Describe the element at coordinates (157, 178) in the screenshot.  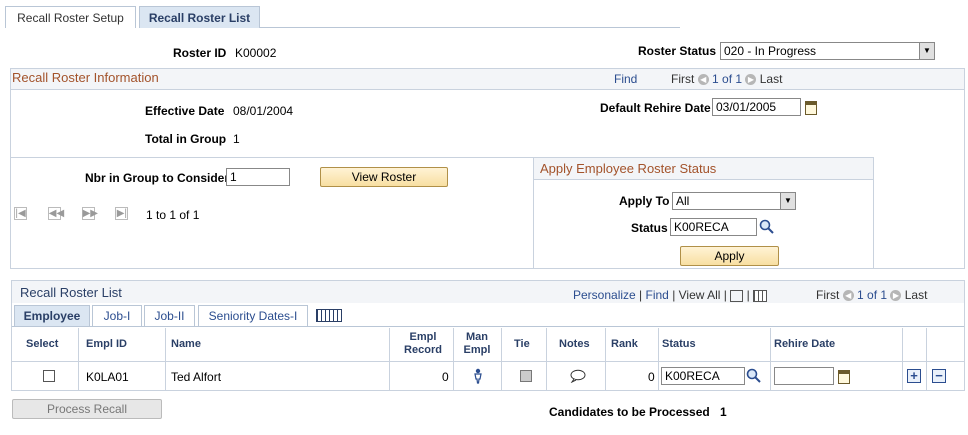
I see `nbr-in-group-label: Nbr in Group to Consider` at that location.